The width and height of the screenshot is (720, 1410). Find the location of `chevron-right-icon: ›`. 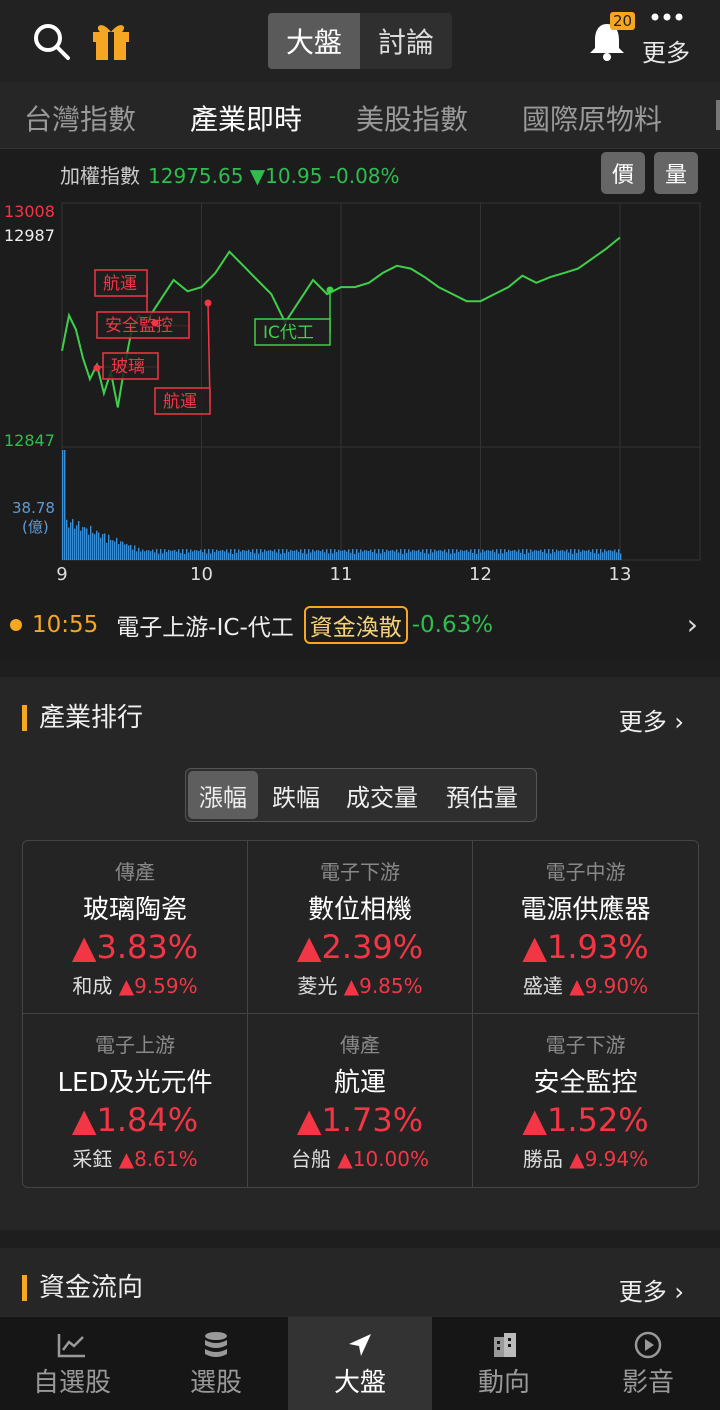

chevron-right-icon: › is located at coordinates (692, 624).